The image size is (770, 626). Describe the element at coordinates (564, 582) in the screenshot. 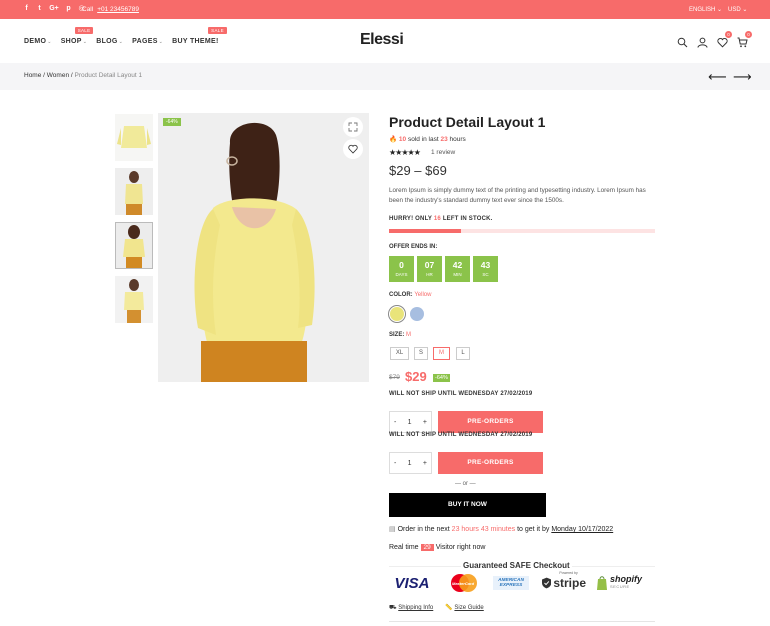

I see `stripe-icon: Powered by stripe` at that location.